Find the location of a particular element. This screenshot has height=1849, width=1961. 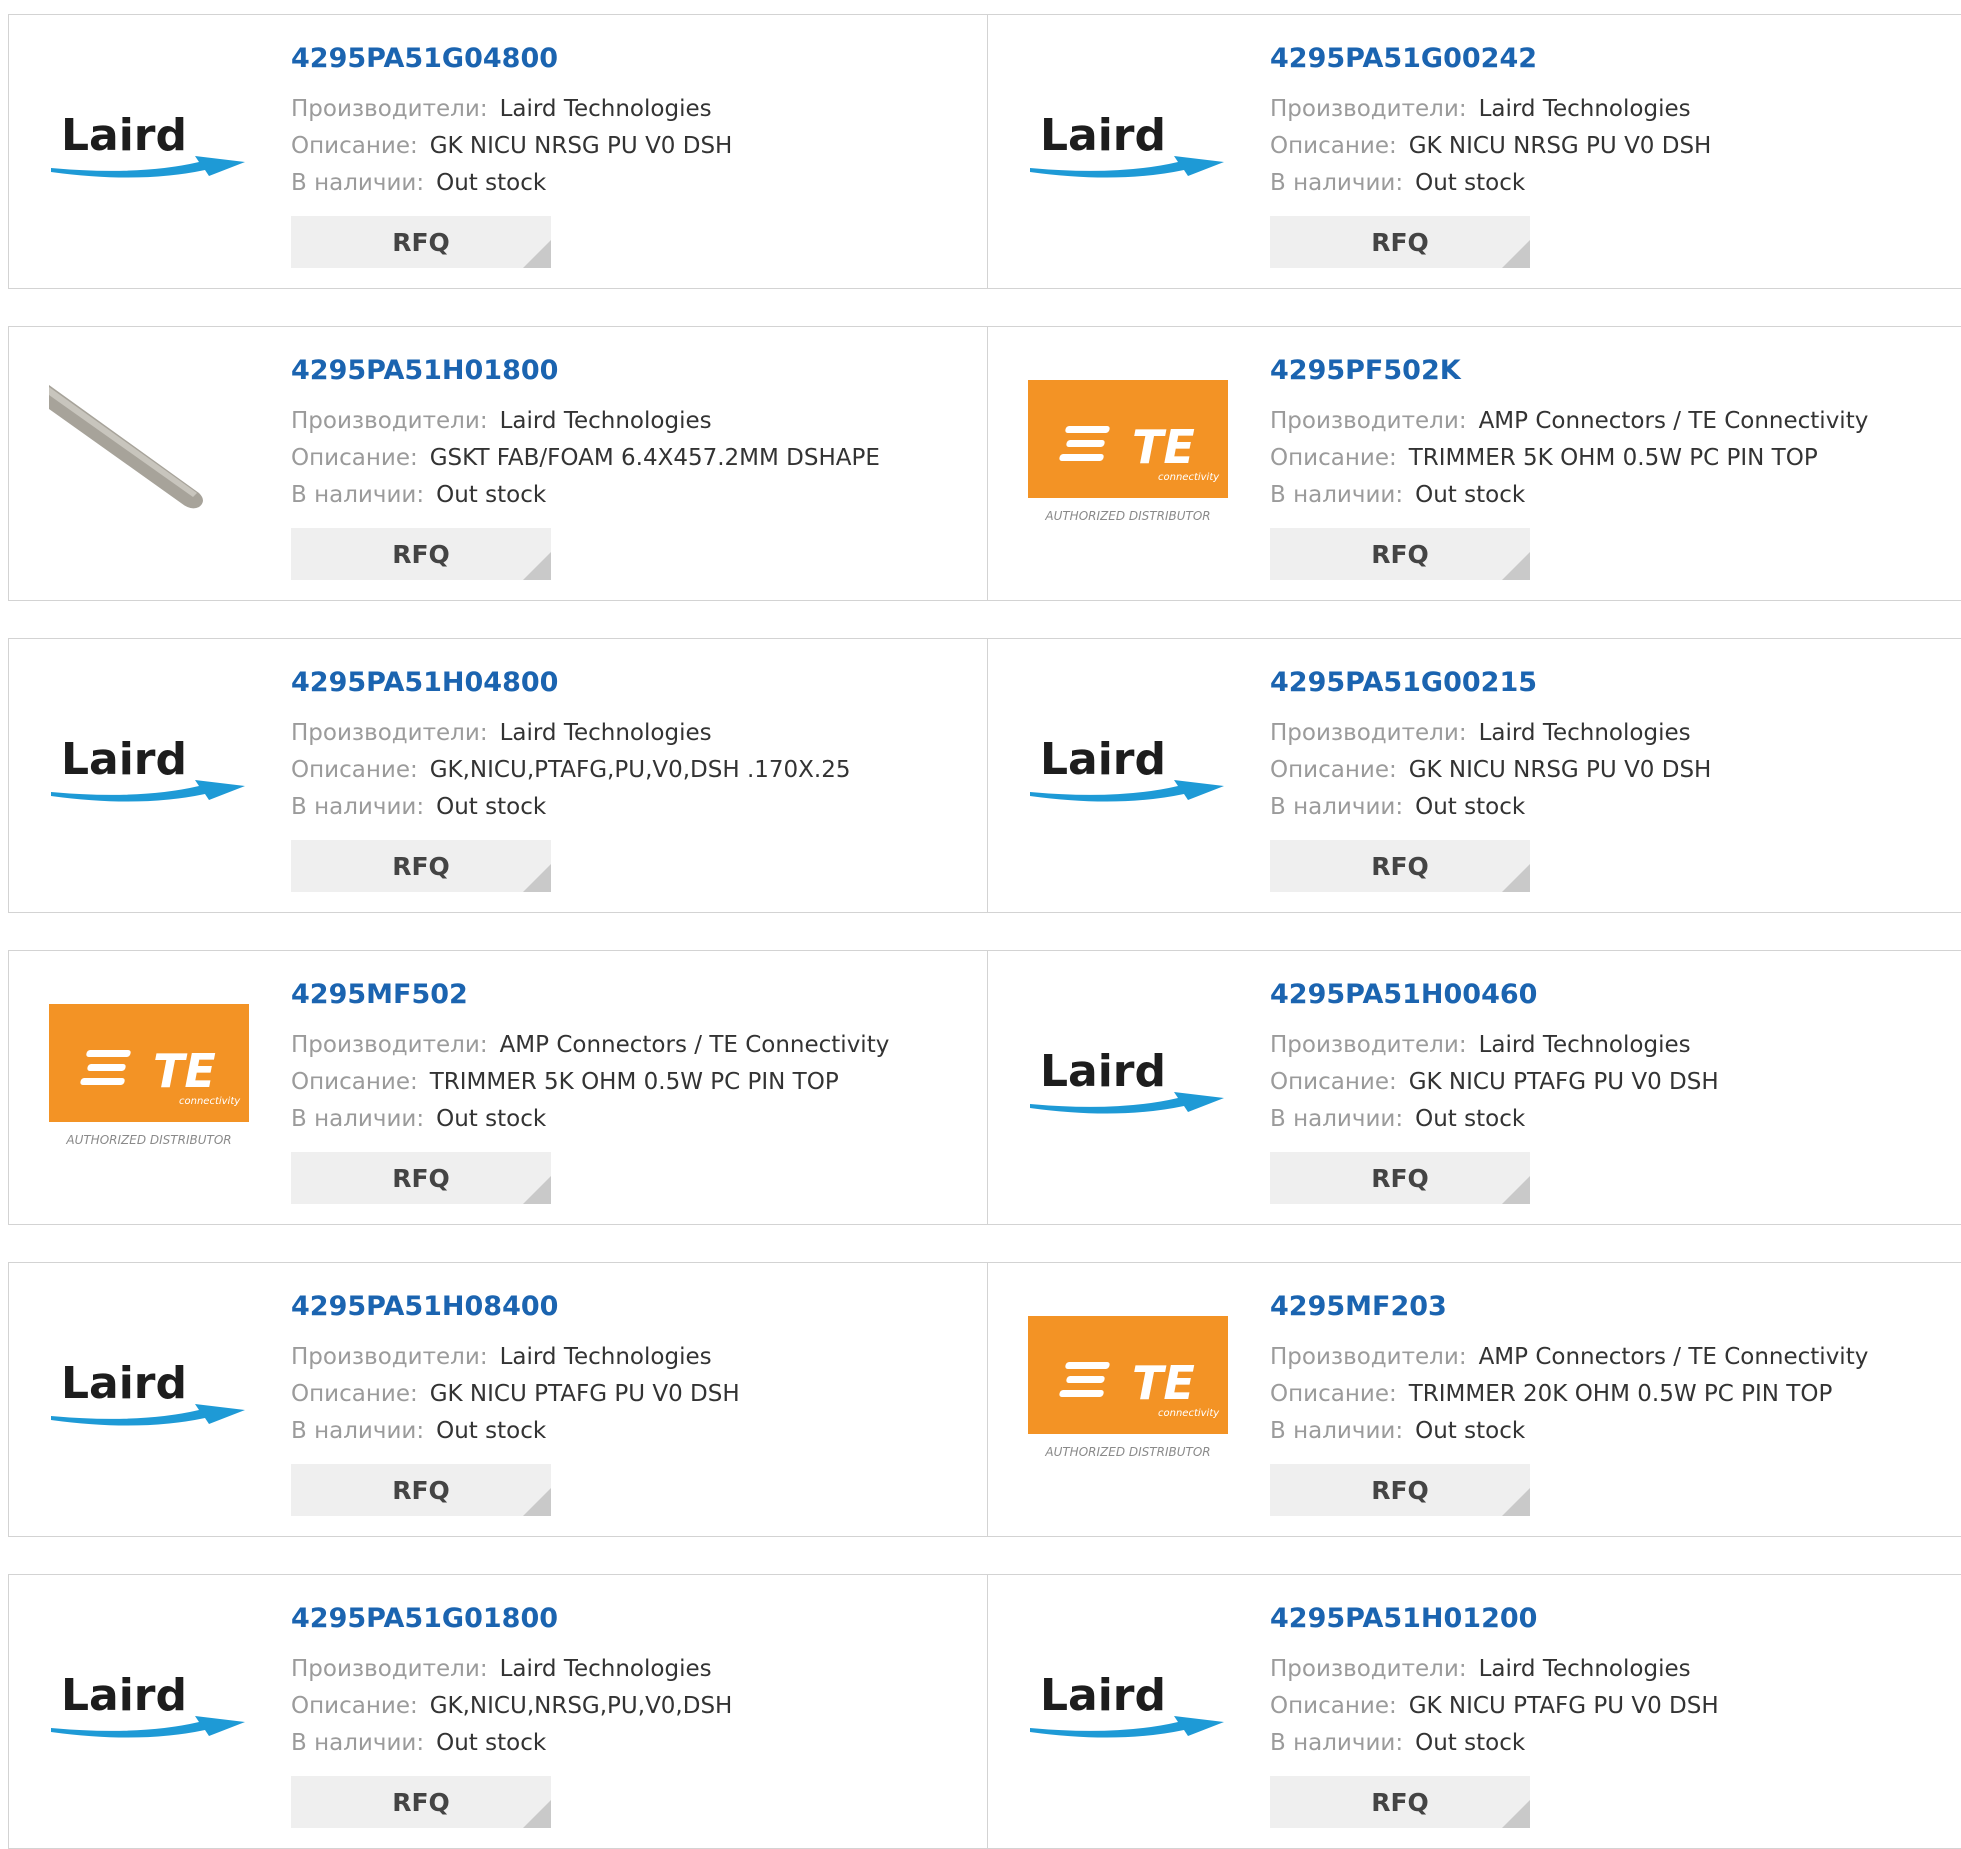

svg-text: AUTHORIZED DISTRIBUTOR is located at coordinates (1127, 516).